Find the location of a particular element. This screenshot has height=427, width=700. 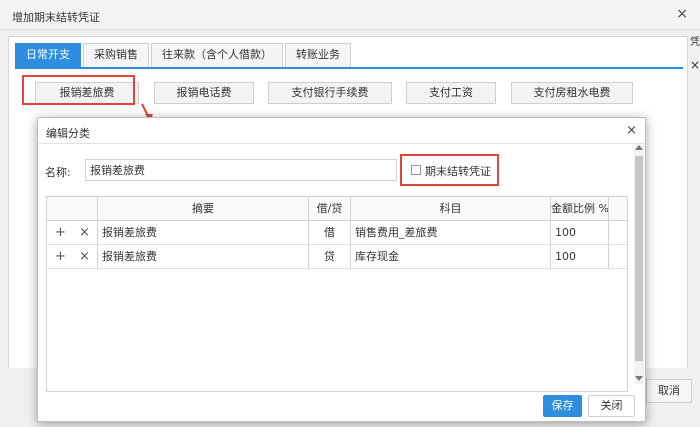

tab-bar: 日常开支 采购销售 往来款（含个人借款） 转账业务 is located at coordinates (184, 55).